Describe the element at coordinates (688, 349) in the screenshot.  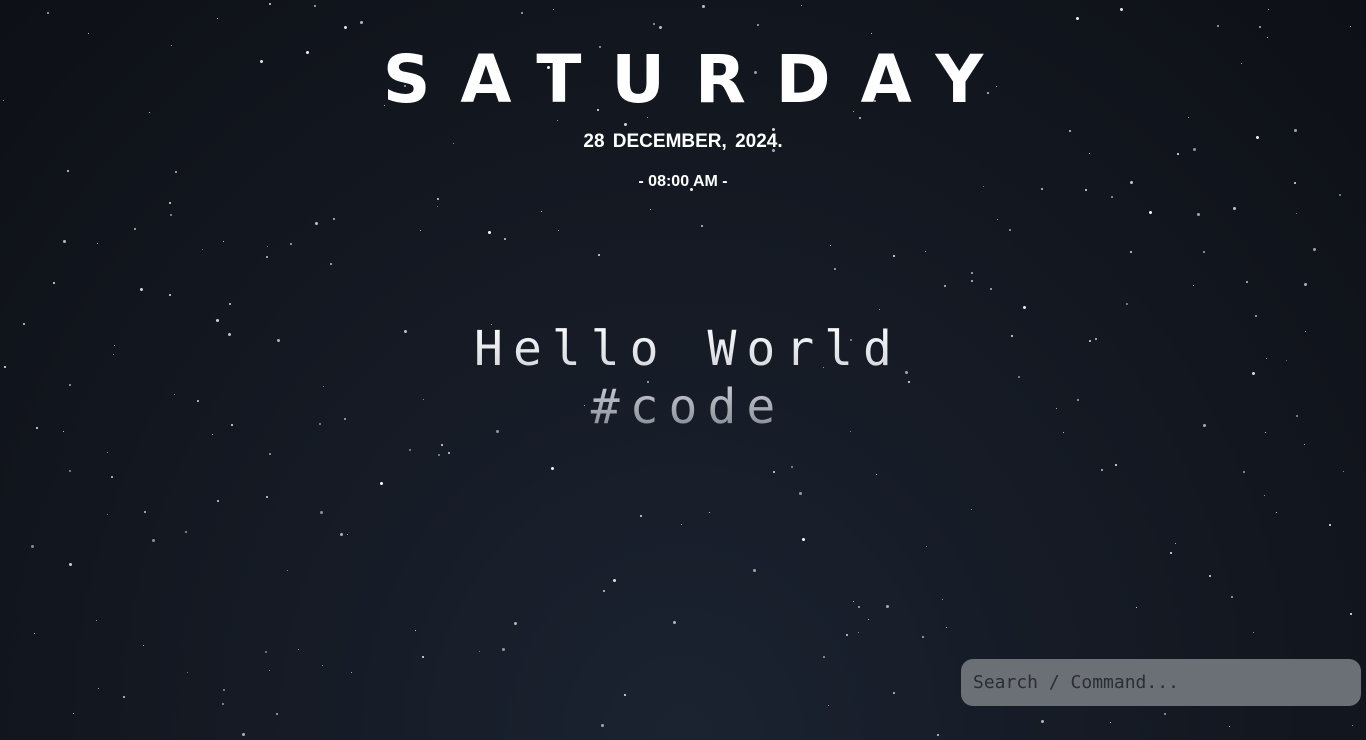
I see `greeting-line-1: Hello World` at that location.